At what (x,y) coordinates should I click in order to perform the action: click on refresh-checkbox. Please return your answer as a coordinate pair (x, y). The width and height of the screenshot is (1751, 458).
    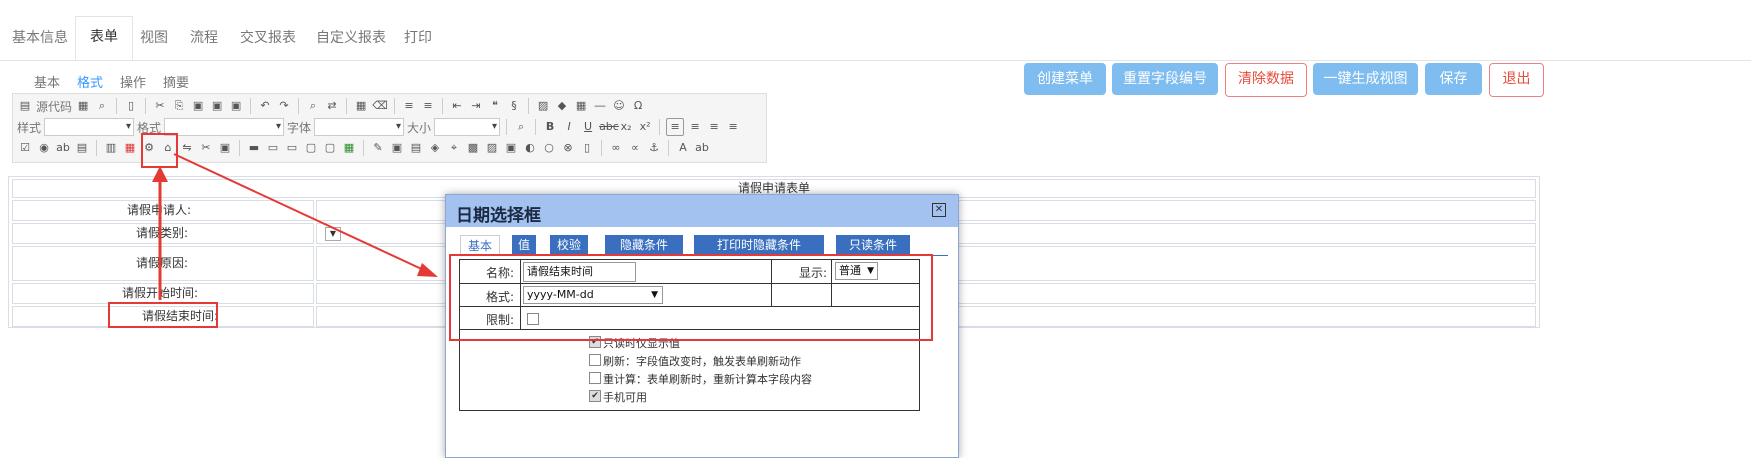
    Looking at the image, I should click on (595, 360).